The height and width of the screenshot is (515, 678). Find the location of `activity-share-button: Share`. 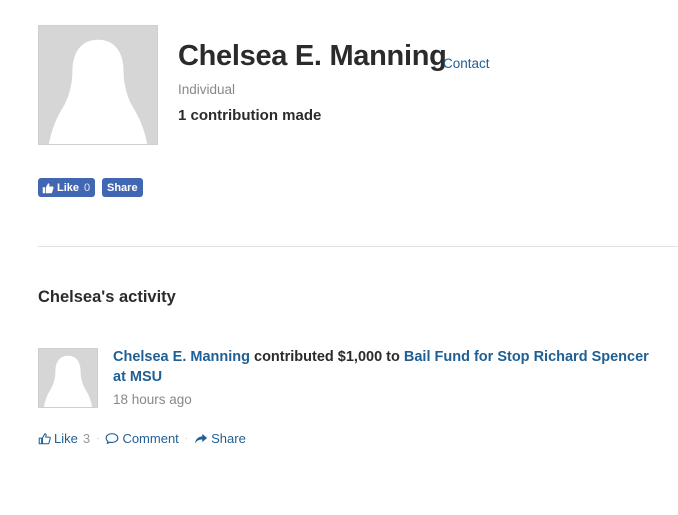

activity-share-button: Share is located at coordinates (220, 438).